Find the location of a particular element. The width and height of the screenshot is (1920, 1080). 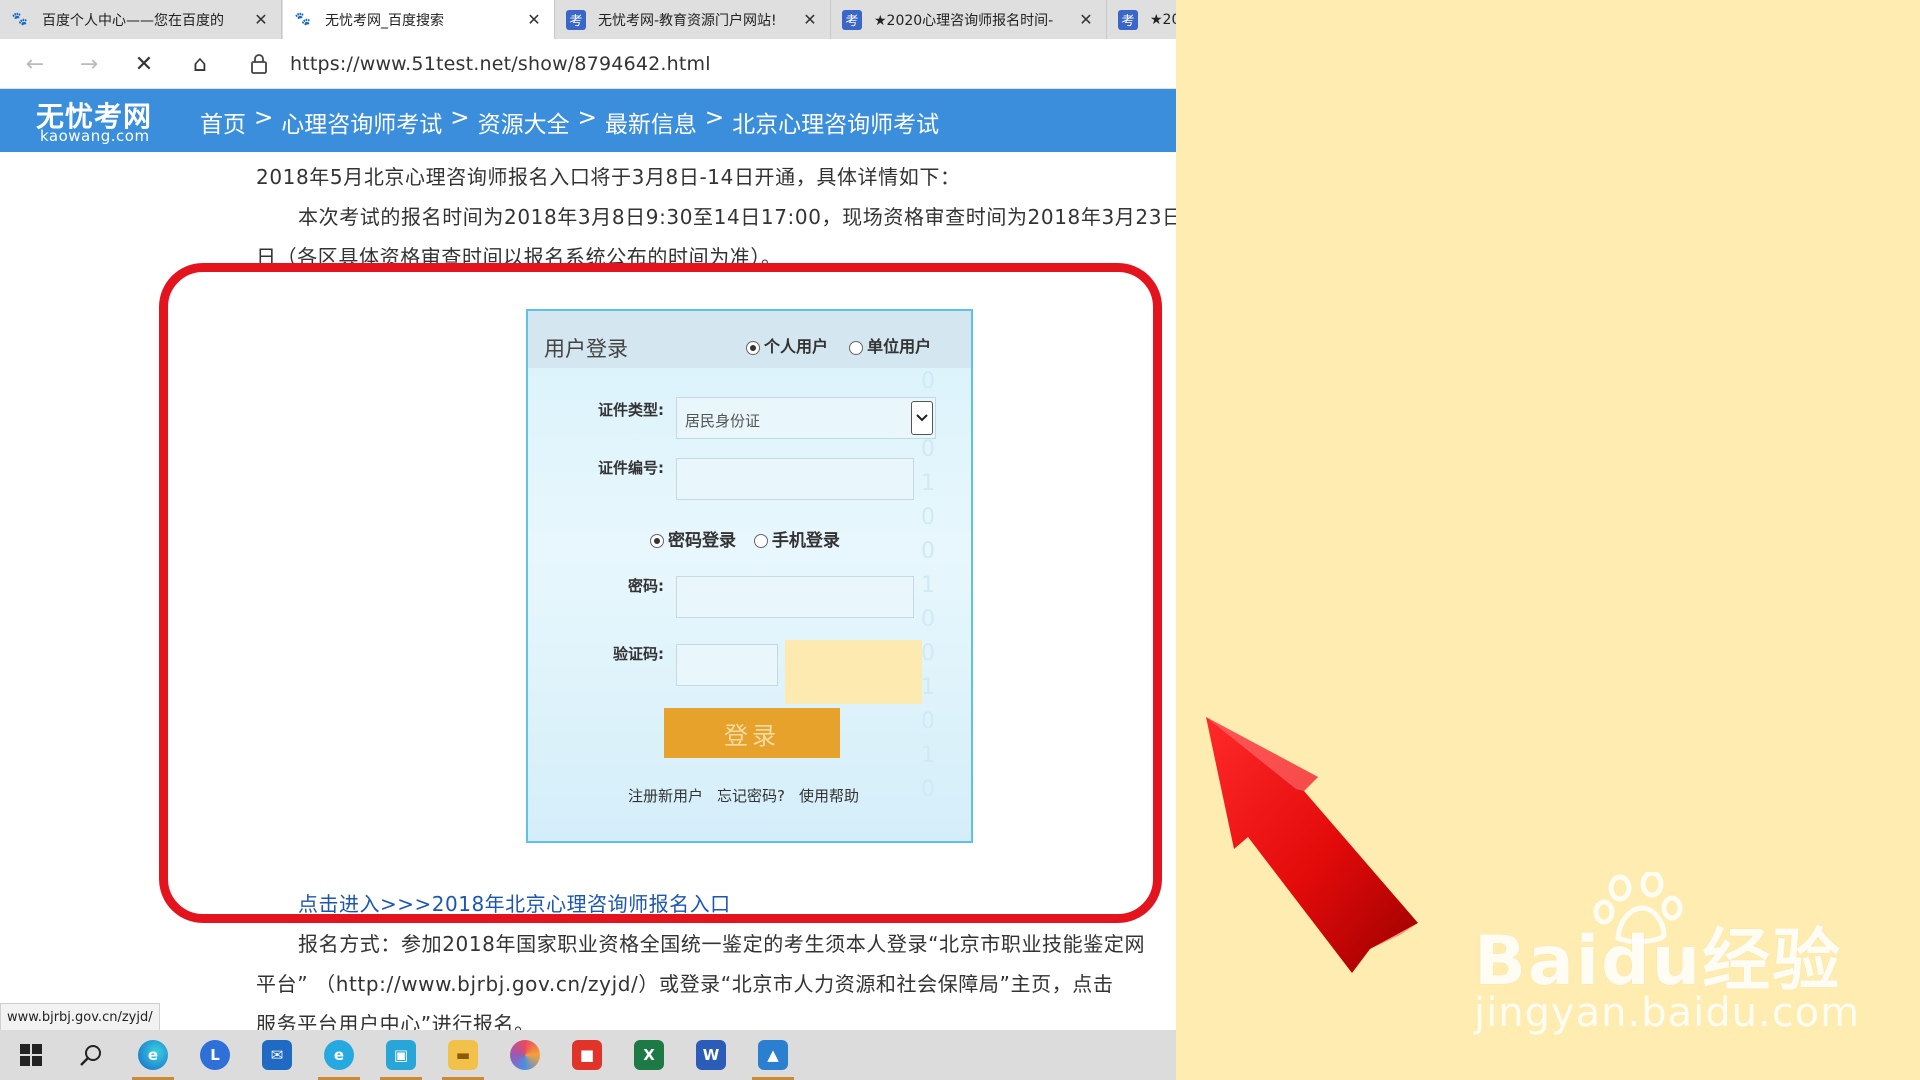

breadcrumb-home: 首页 is located at coordinates (223, 122).